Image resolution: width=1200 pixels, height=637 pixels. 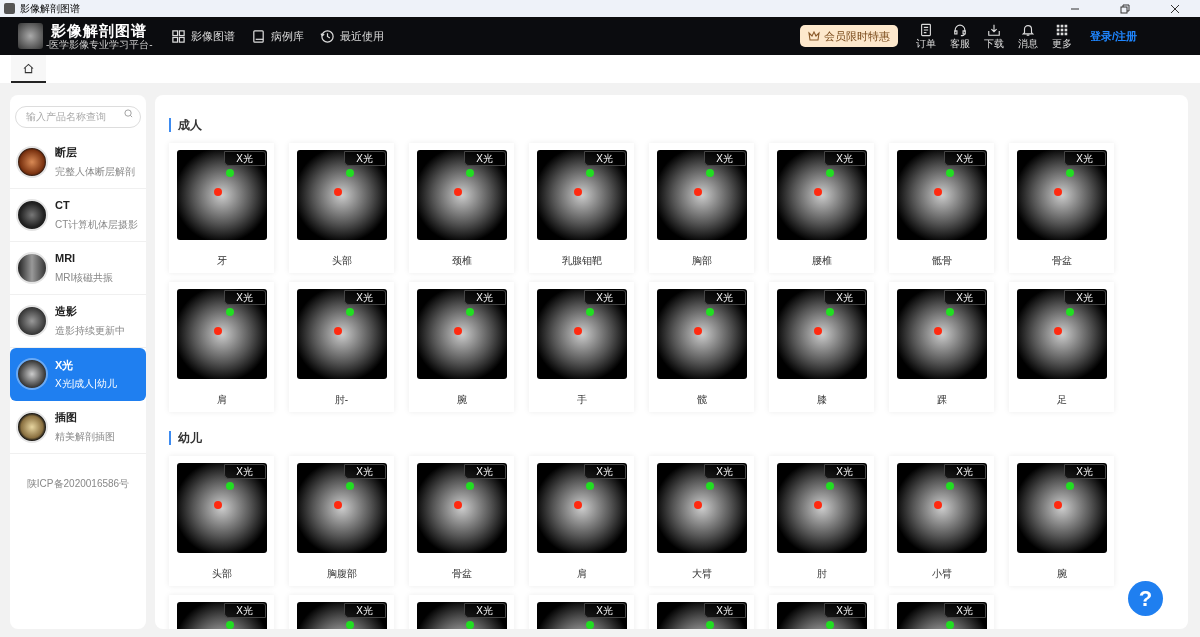 I want to click on grid-icon, so click(x=178, y=36).